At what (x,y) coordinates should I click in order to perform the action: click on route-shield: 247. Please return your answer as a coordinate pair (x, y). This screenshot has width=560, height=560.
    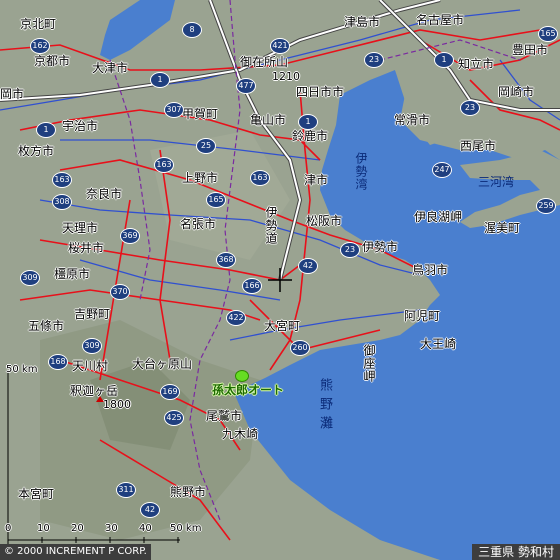
    Looking at the image, I should click on (442, 170).